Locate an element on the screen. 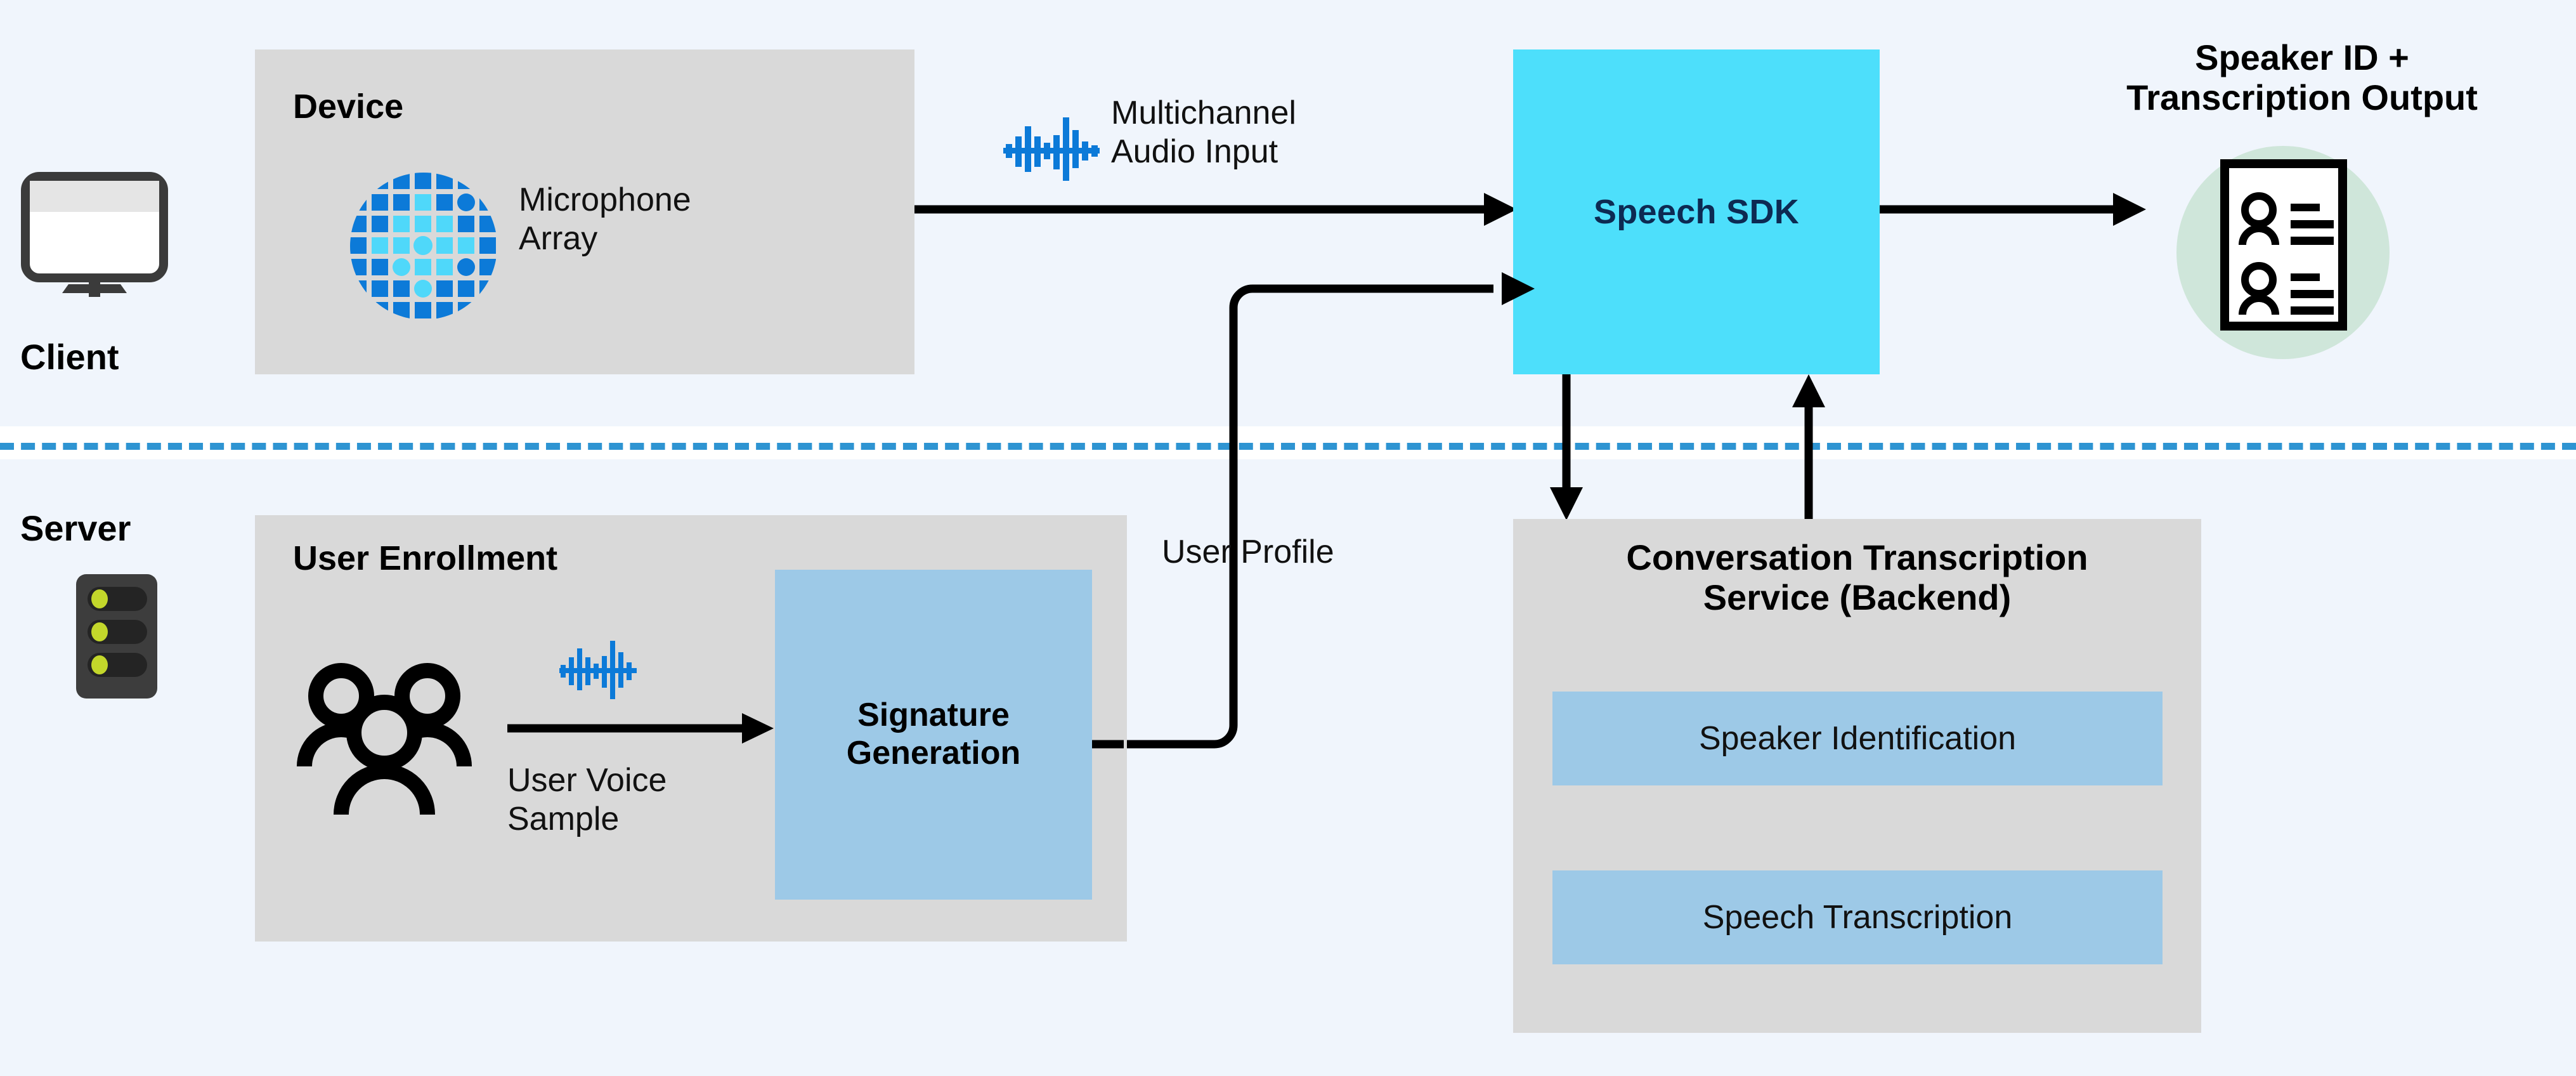 The image size is (2576, 1076). microphone-array-icon is located at coordinates (424, 246).